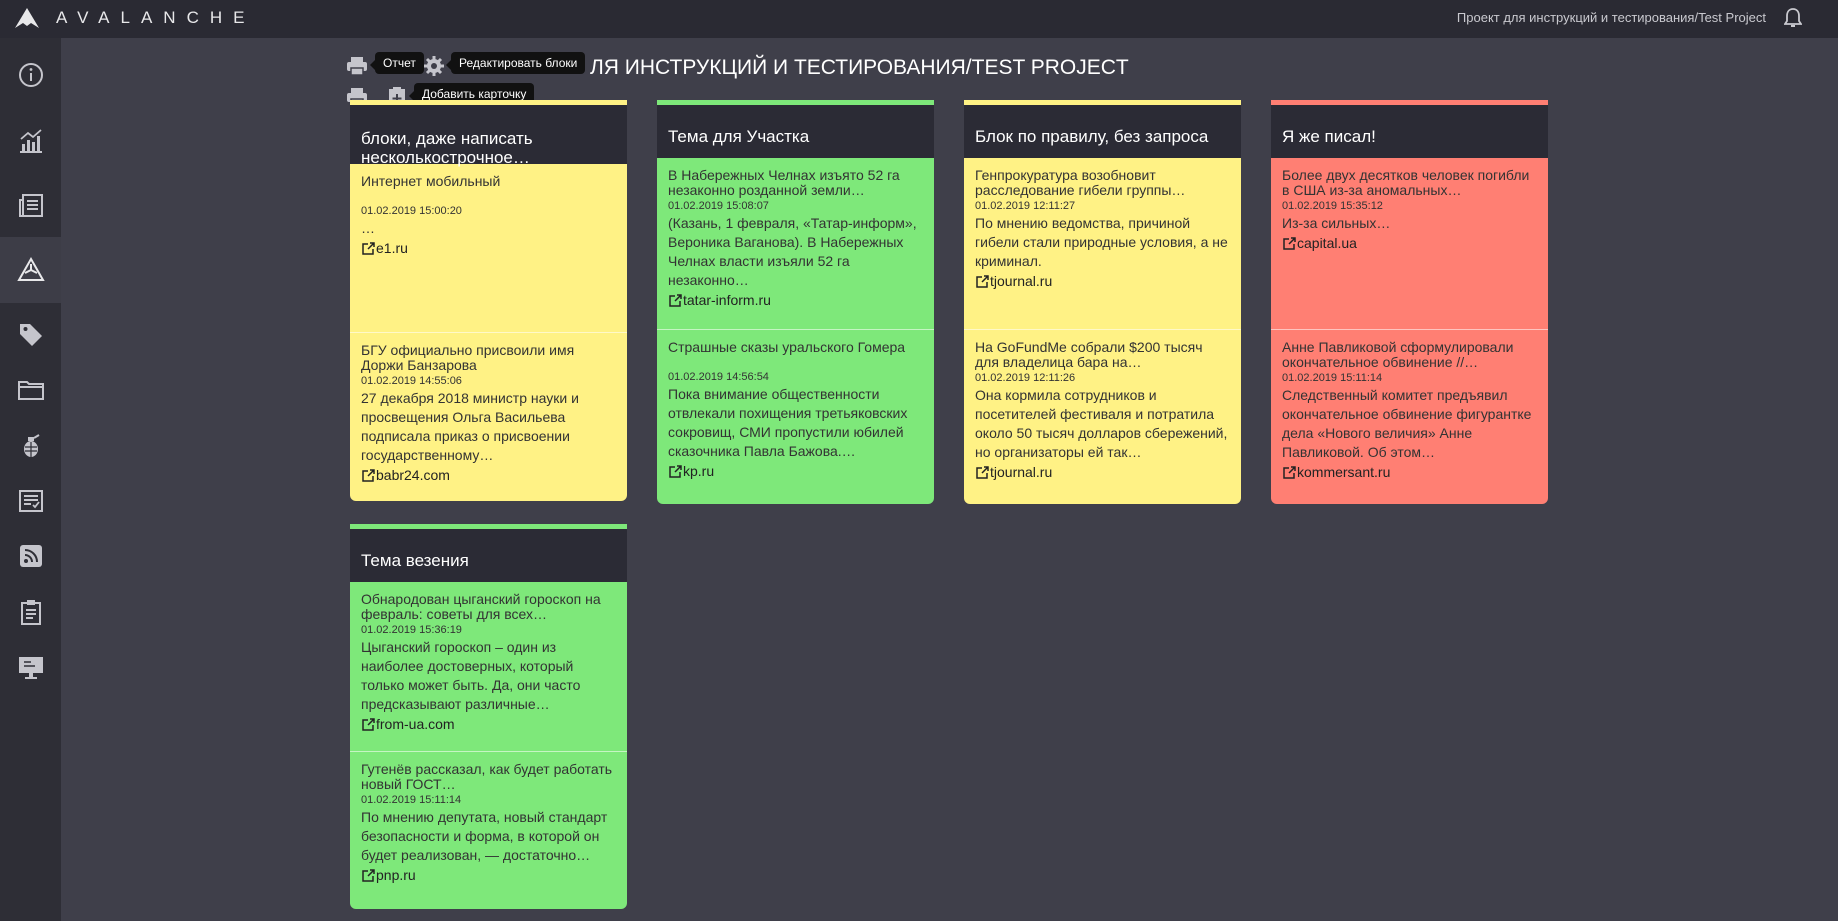 The height and width of the screenshot is (921, 1838). Describe the element at coordinates (415, 724) in the screenshot. I see `source-label: from-ua.com` at that location.